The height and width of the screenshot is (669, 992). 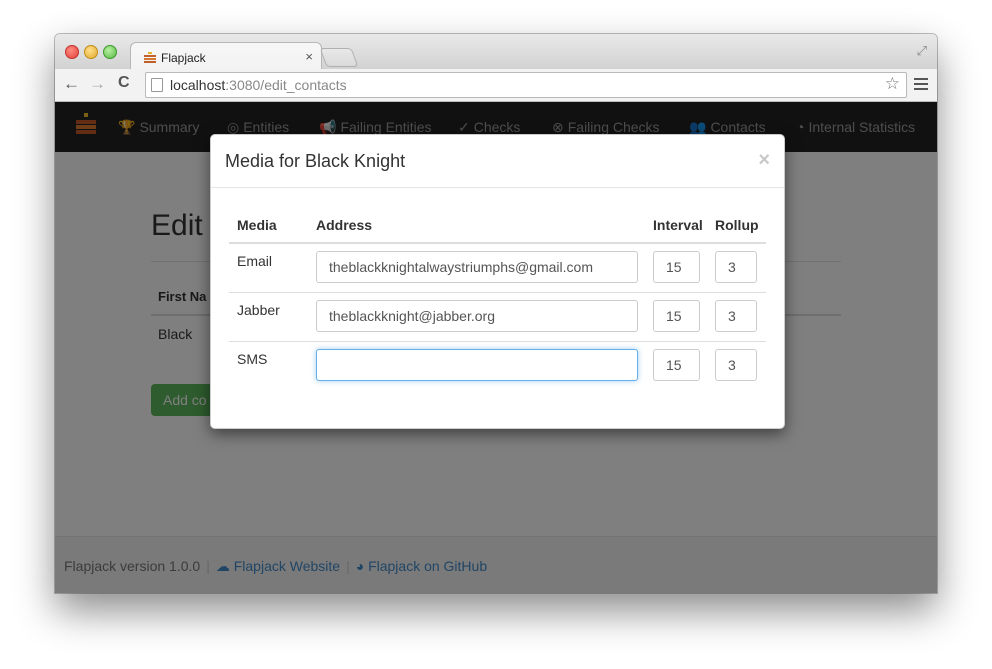 What do you see at coordinates (496, 52) in the screenshot?
I see `tab-strip: Flapjack × ⤢` at bounding box center [496, 52].